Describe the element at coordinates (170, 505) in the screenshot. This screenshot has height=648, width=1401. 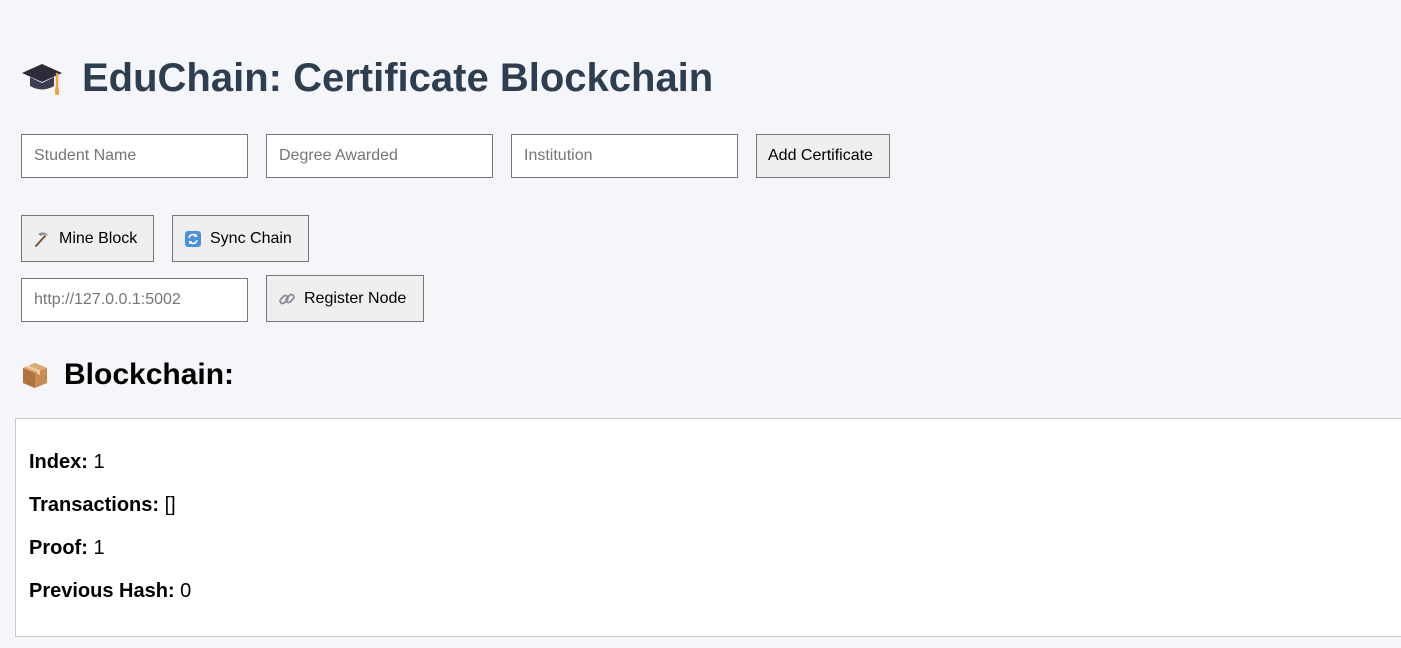
I see `transactions-value: []` at that location.